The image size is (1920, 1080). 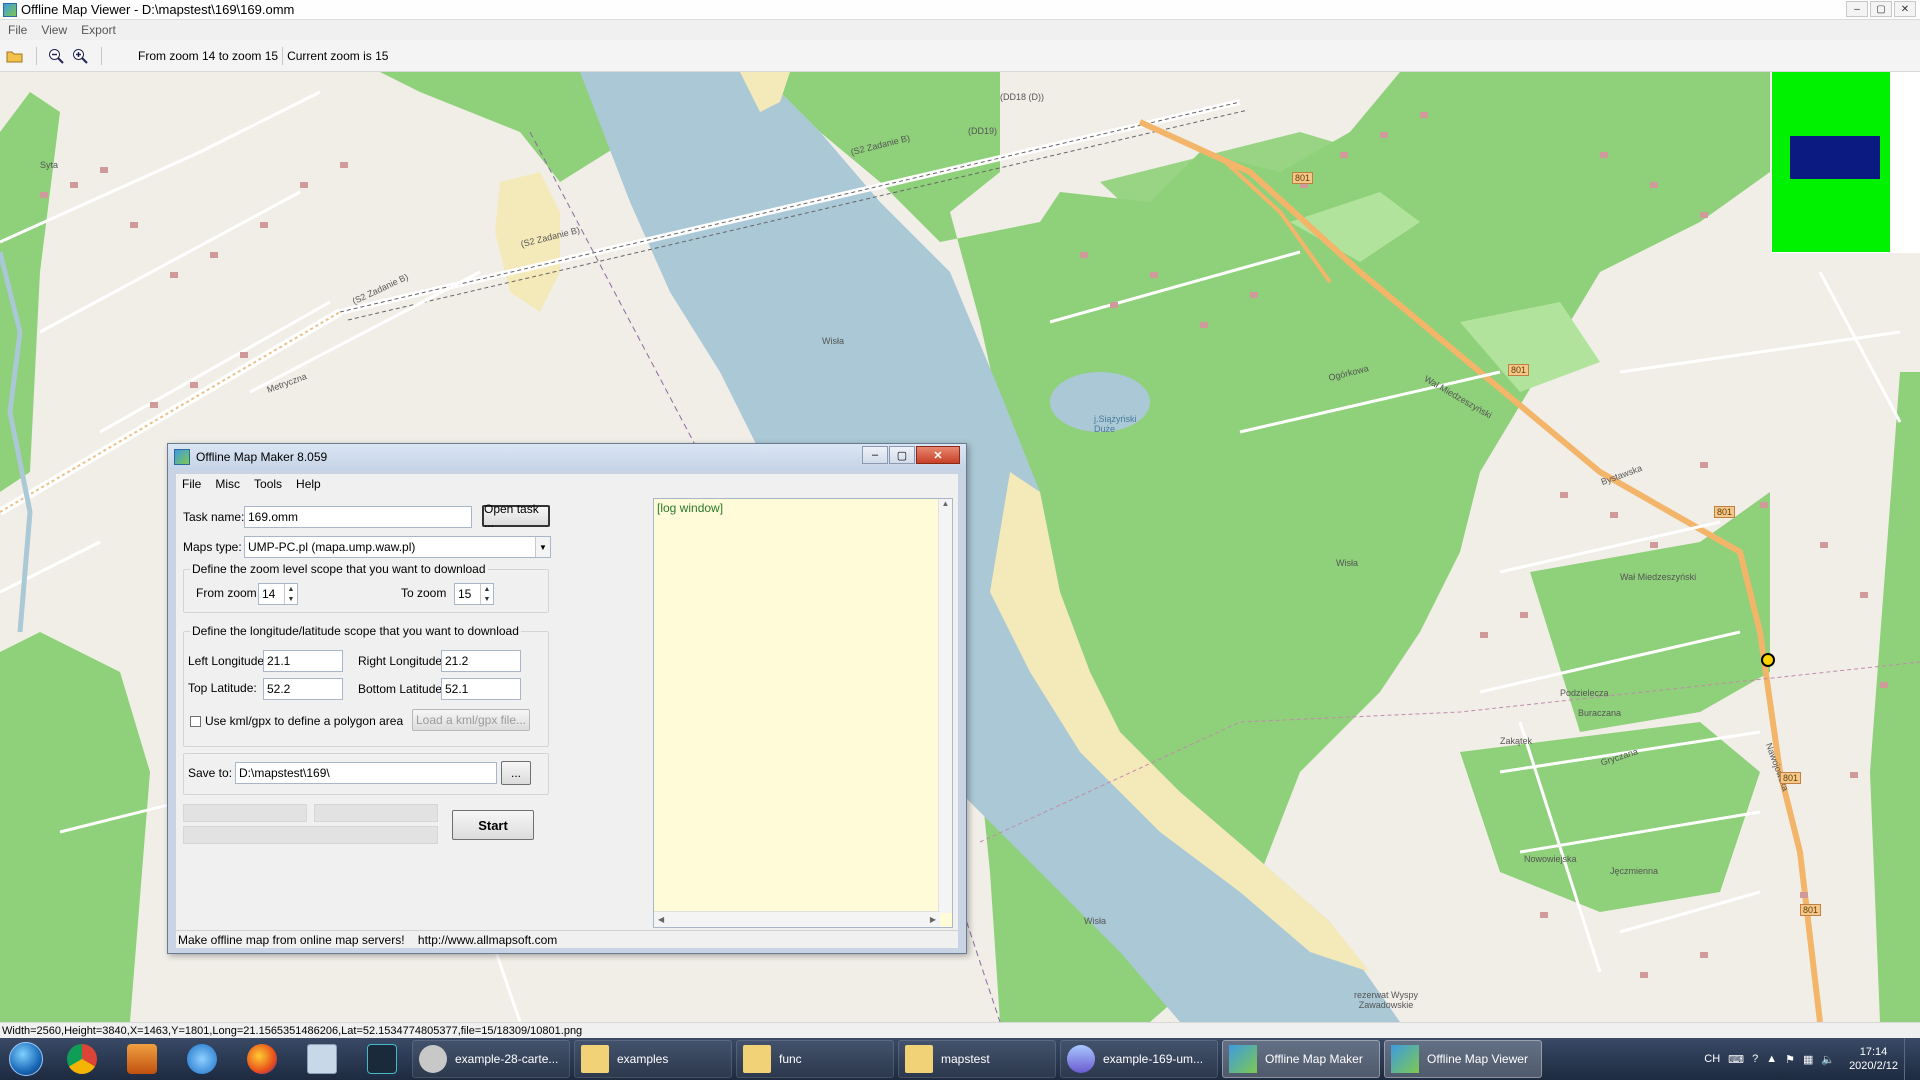 I want to click on dialog-title-bar: Offline Map Maker 8.059 – ▢ ✕, so click(x=567, y=457).